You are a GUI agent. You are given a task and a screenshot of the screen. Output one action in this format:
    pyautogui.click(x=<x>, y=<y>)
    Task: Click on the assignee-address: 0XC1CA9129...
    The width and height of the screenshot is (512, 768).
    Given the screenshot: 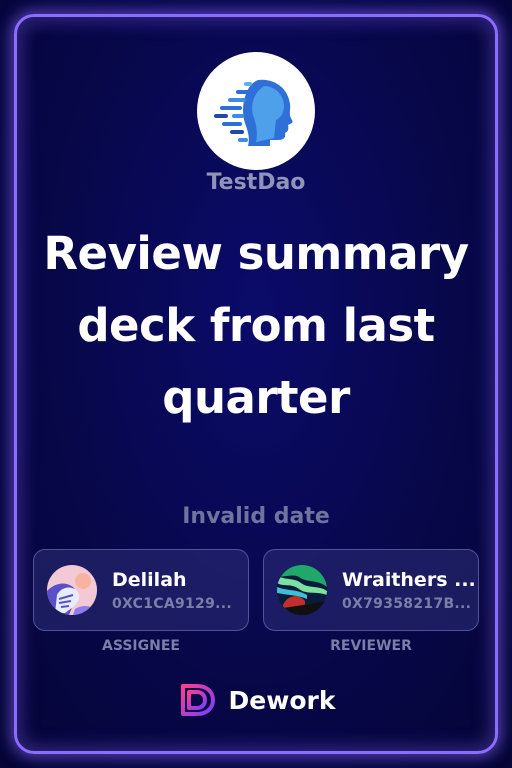 What is the action you would take?
    pyautogui.click(x=172, y=604)
    